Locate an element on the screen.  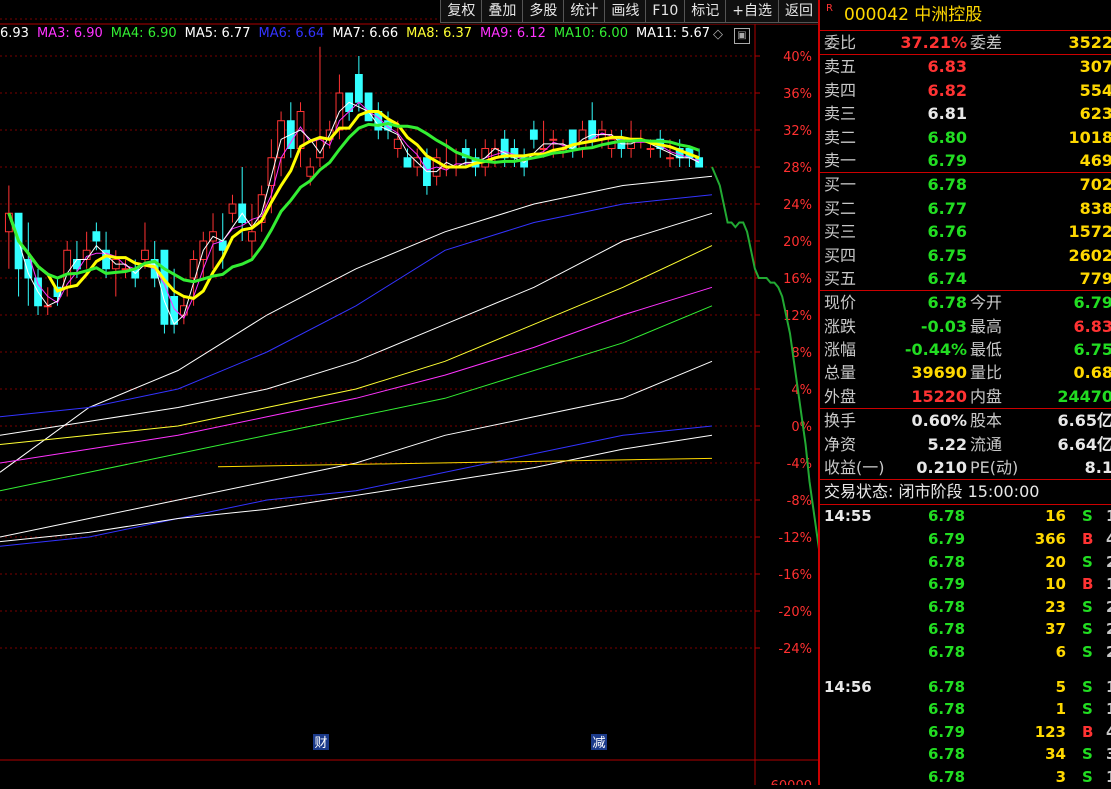
tick-volume: 5 is located at coordinates (1060, 686).